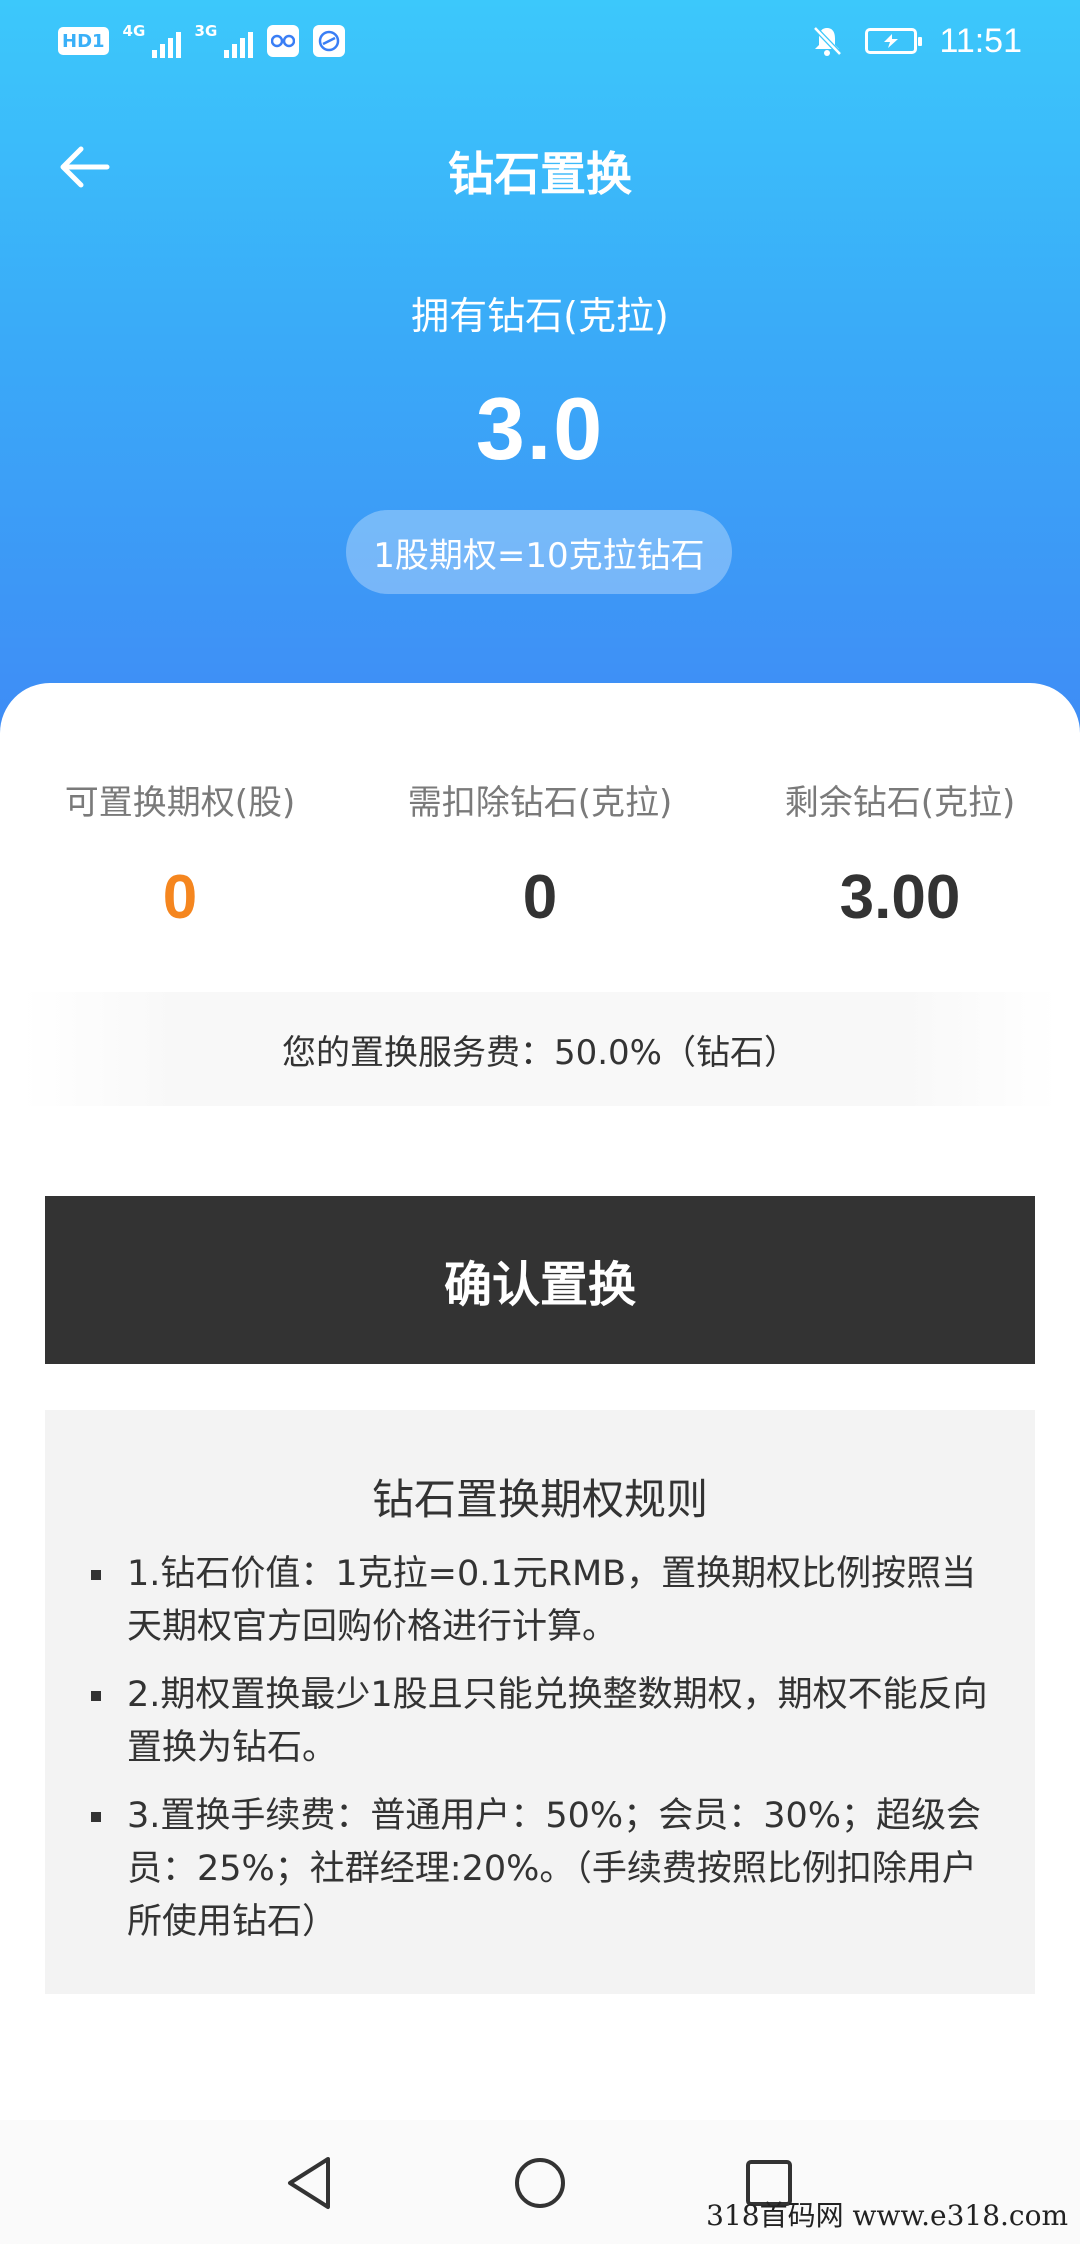 The image size is (1080, 2244). I want to click on owned-diamonds-label: 拥有钻石(克拉), so click(540, 316).